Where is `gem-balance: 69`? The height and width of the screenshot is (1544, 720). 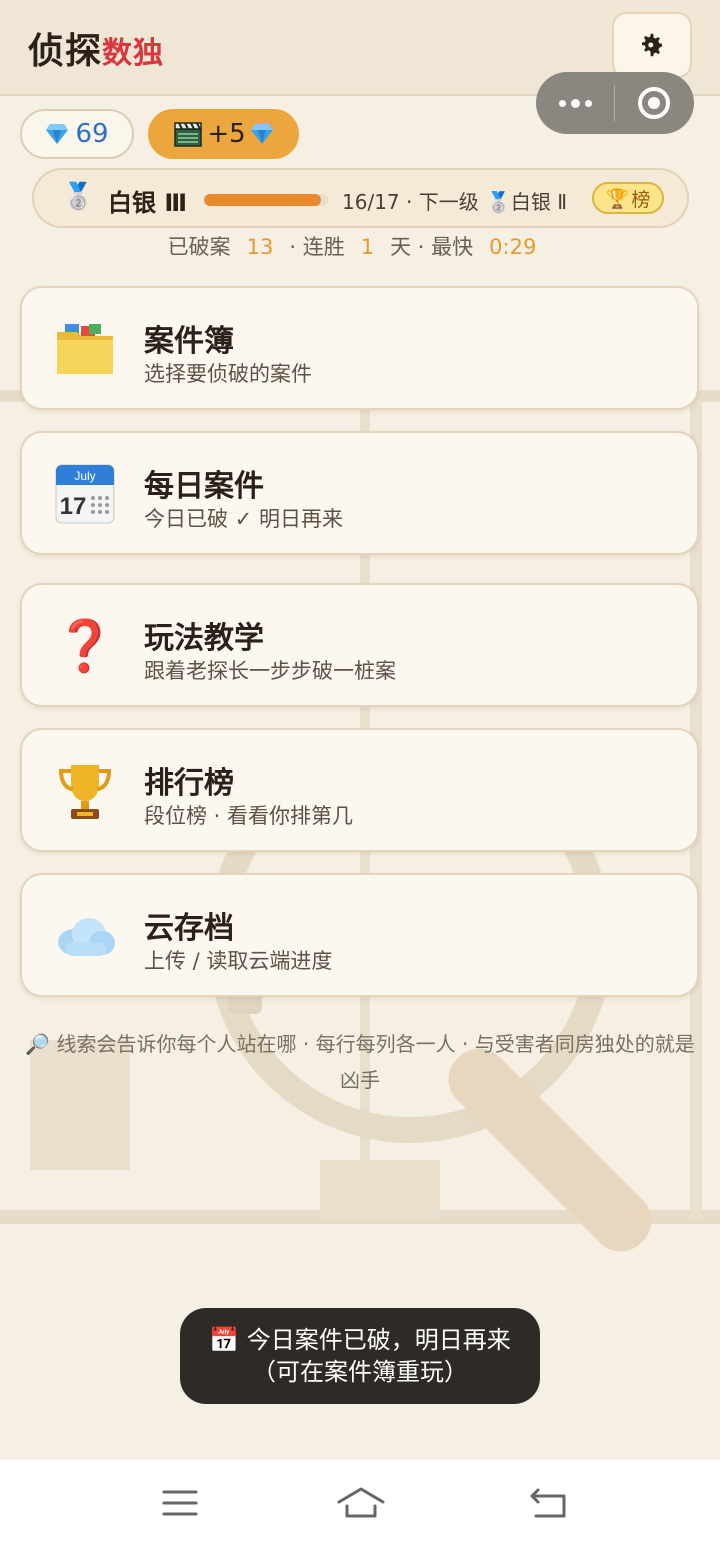 gem-balance: 69 is located at coordinates (77, 134).